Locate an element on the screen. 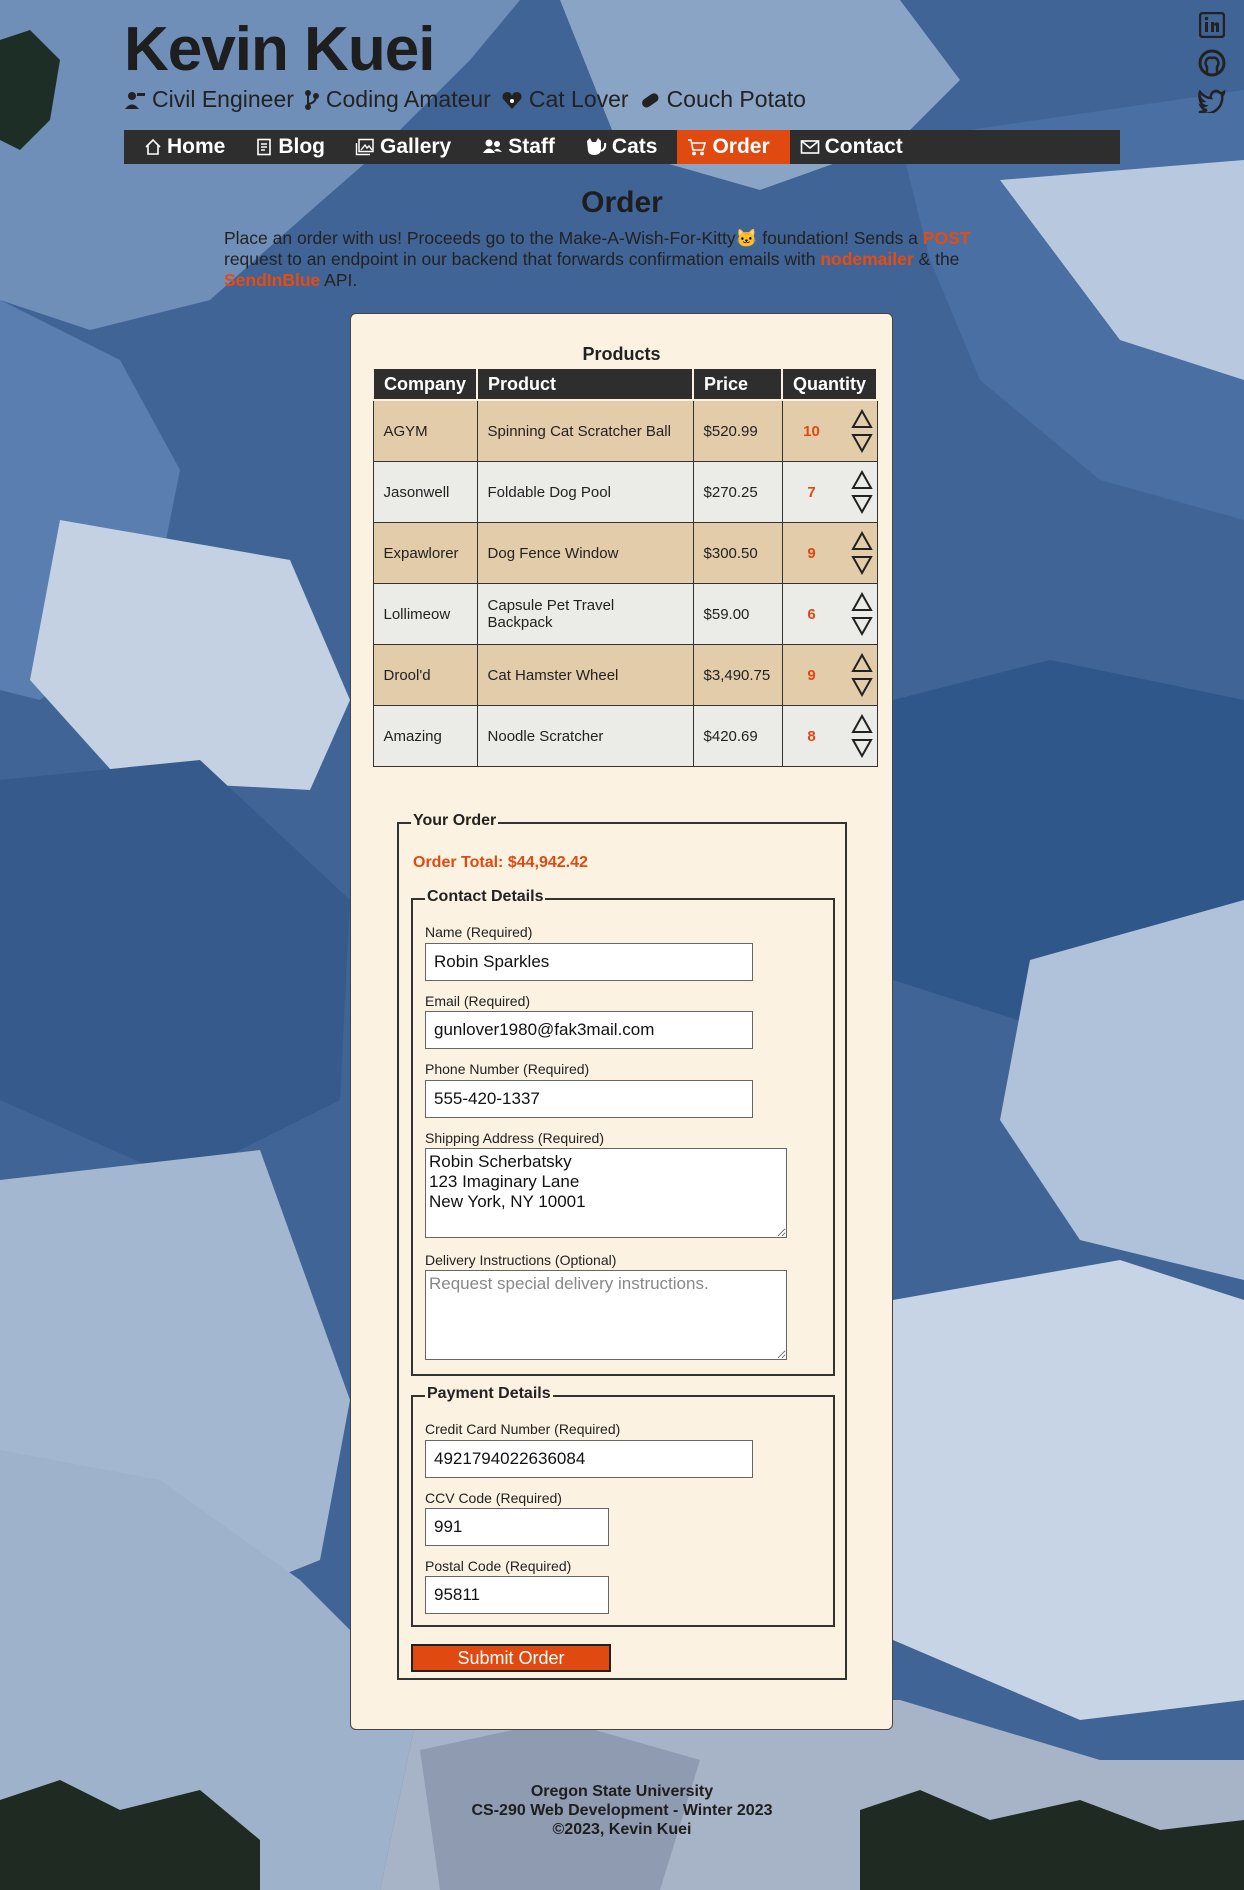 The width and height of the screenshot is (1244, 1890). nav-item-home: Home is located at coordinates (189, 147).